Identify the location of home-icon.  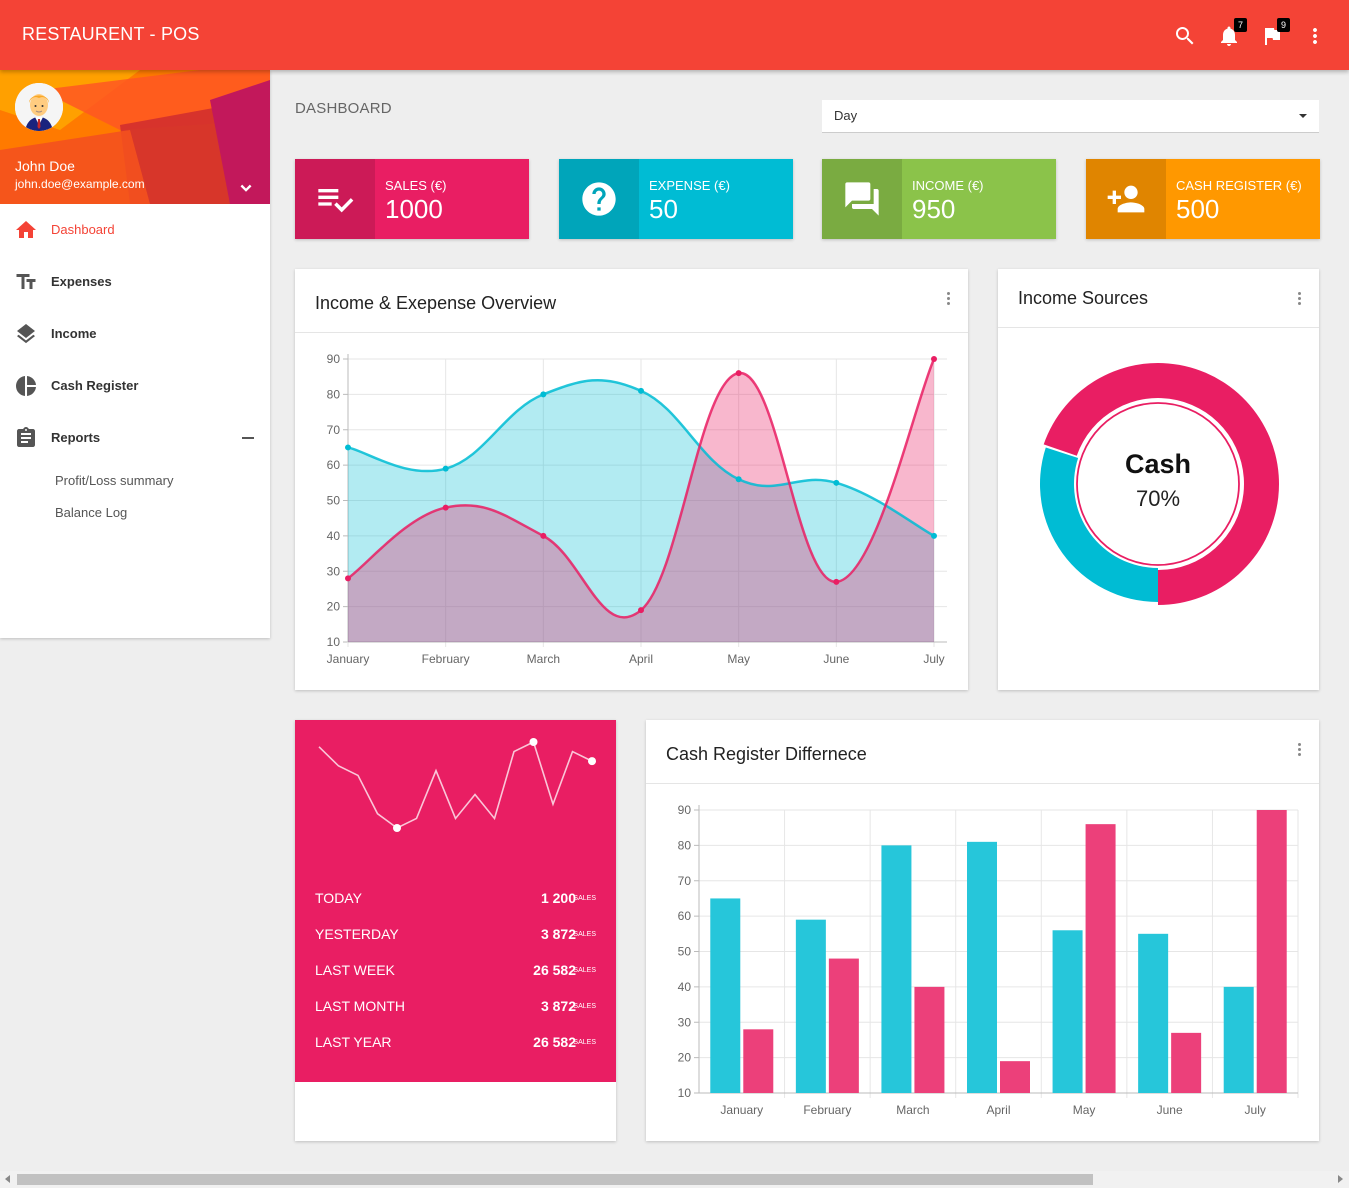
(26, 229).